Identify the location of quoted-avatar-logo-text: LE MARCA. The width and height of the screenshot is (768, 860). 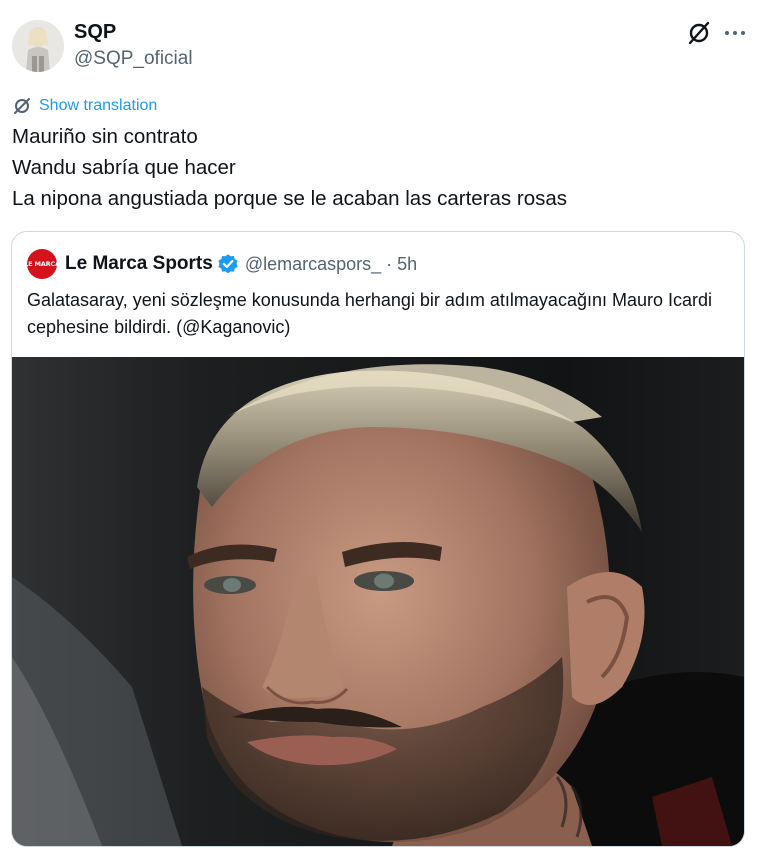
(42, 264).